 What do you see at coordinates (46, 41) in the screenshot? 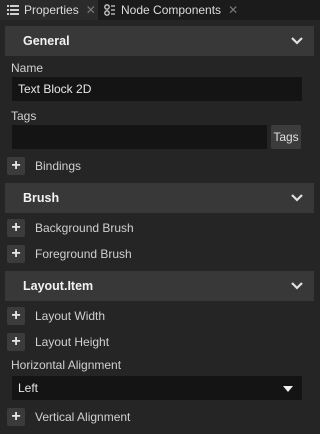
I see `section-title: General` at bounding box center [46, 41].